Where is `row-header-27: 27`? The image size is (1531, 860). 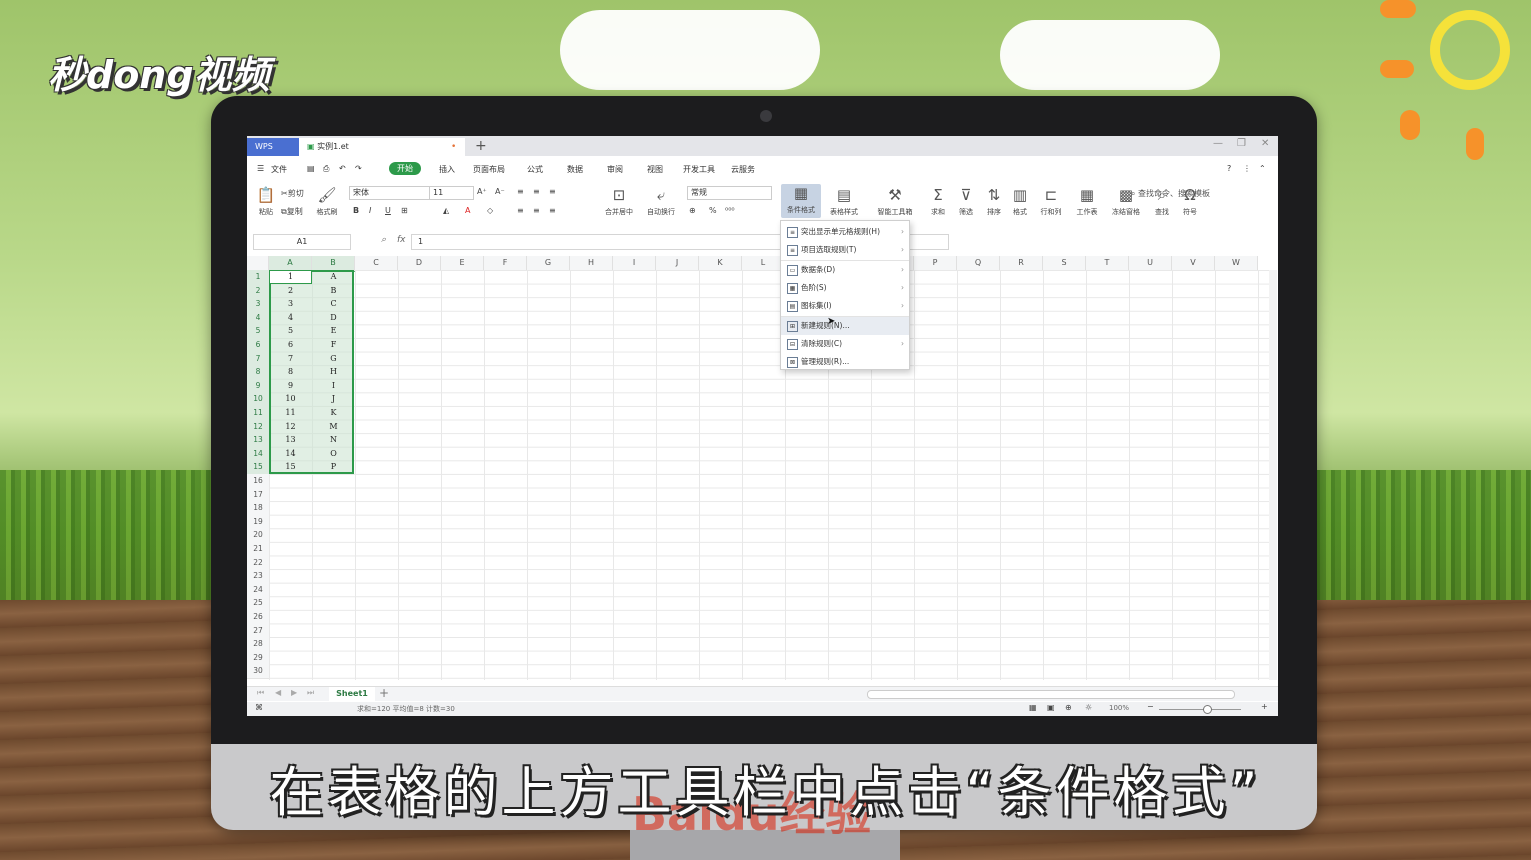 row-header-27: 27 is located at coordinates (258, 631).